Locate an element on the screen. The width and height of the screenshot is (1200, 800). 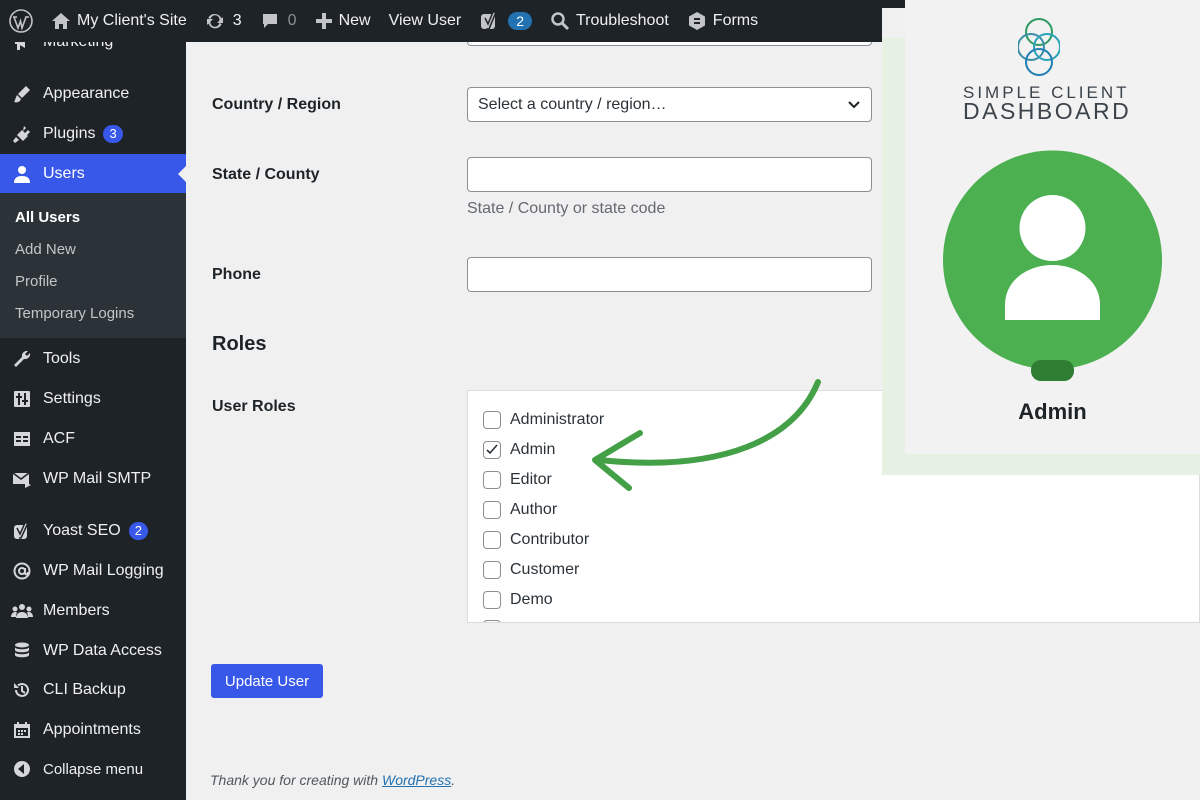
role-label: Author is located at coordinates (534, 509).